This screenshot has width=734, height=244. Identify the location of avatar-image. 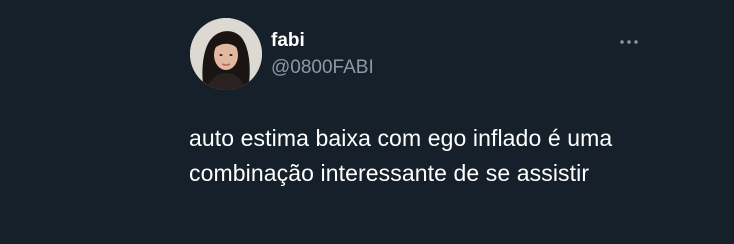
(226, 54).